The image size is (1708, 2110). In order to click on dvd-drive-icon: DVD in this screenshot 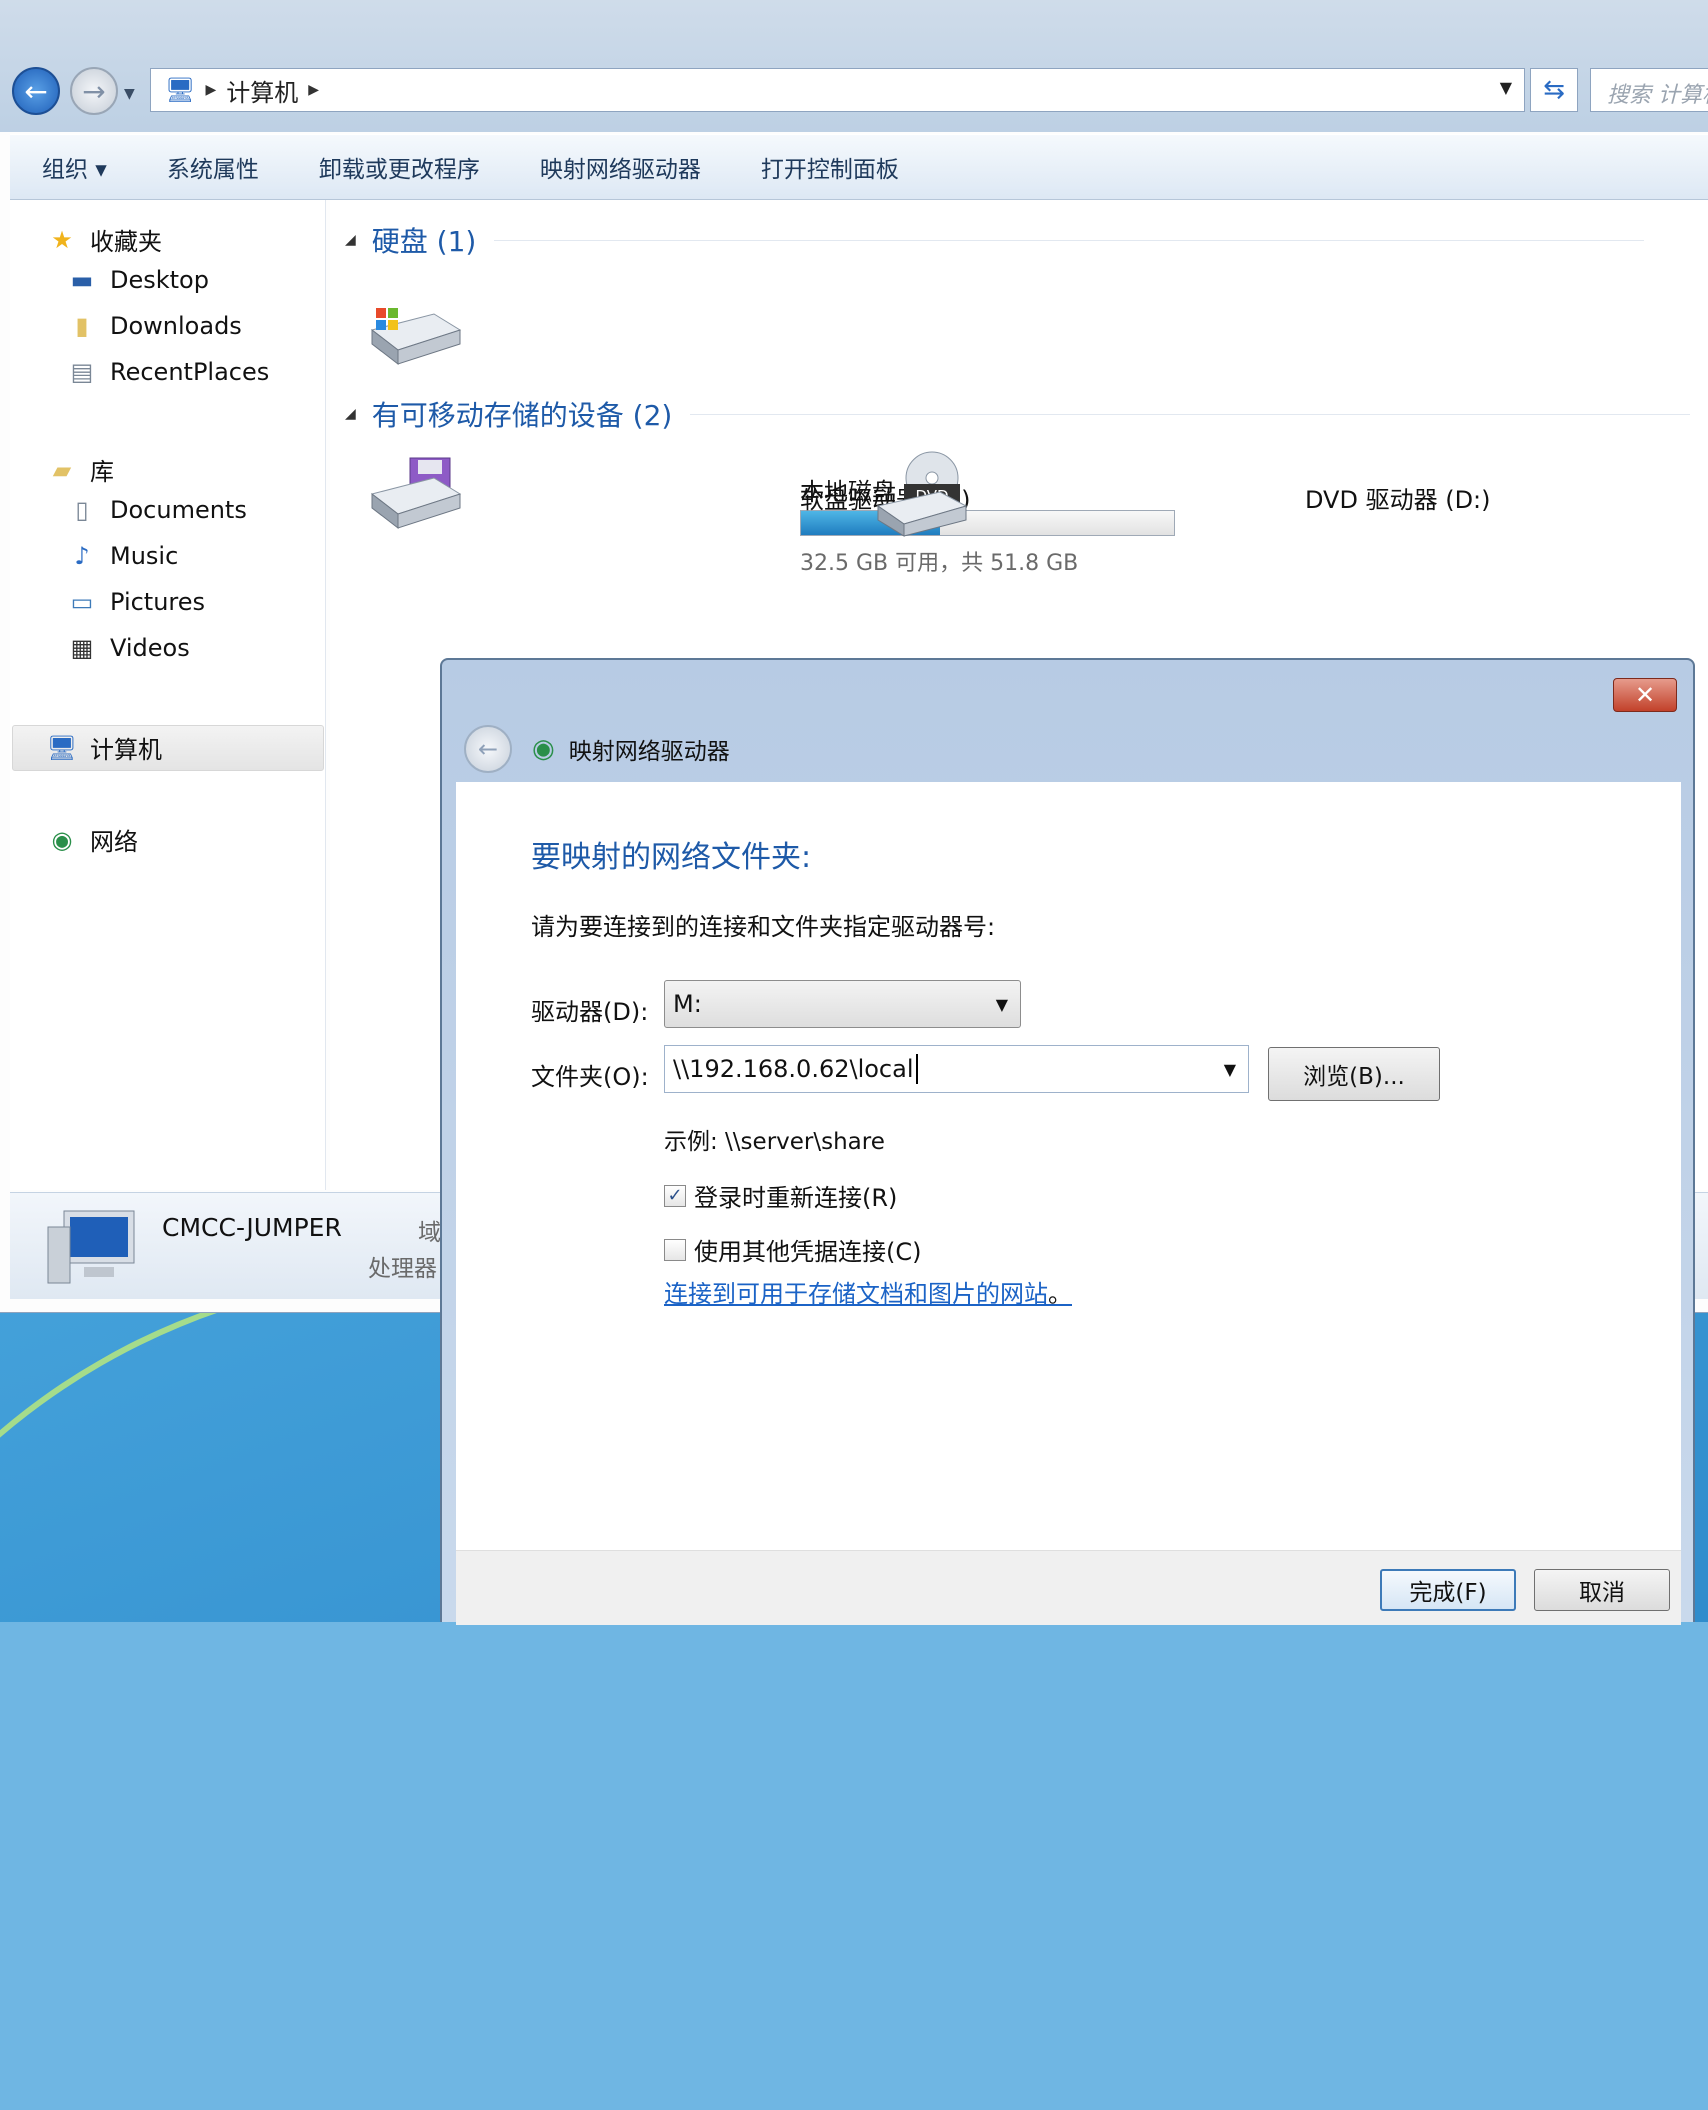, I will do `click(920, 495)`.